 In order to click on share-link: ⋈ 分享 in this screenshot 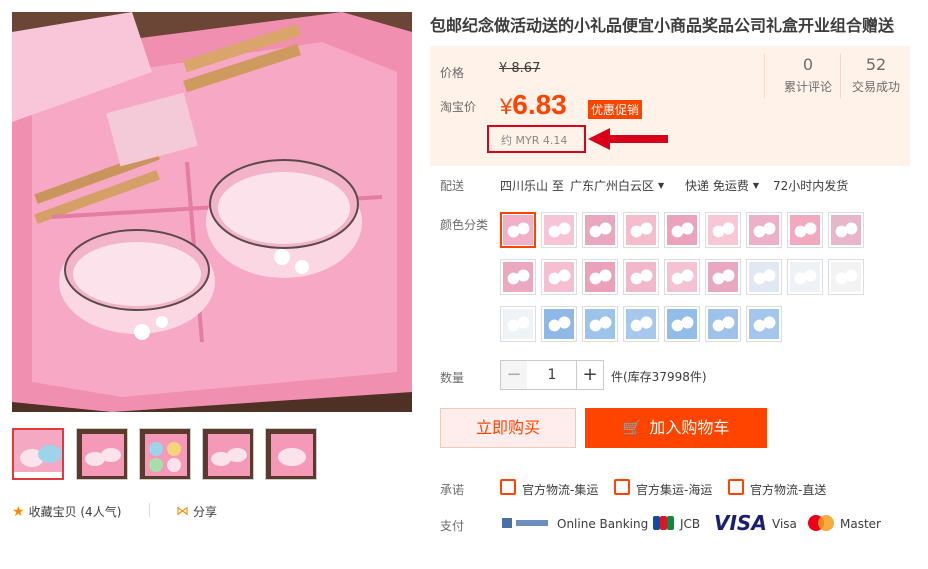, I will do `click(196, 511)`.